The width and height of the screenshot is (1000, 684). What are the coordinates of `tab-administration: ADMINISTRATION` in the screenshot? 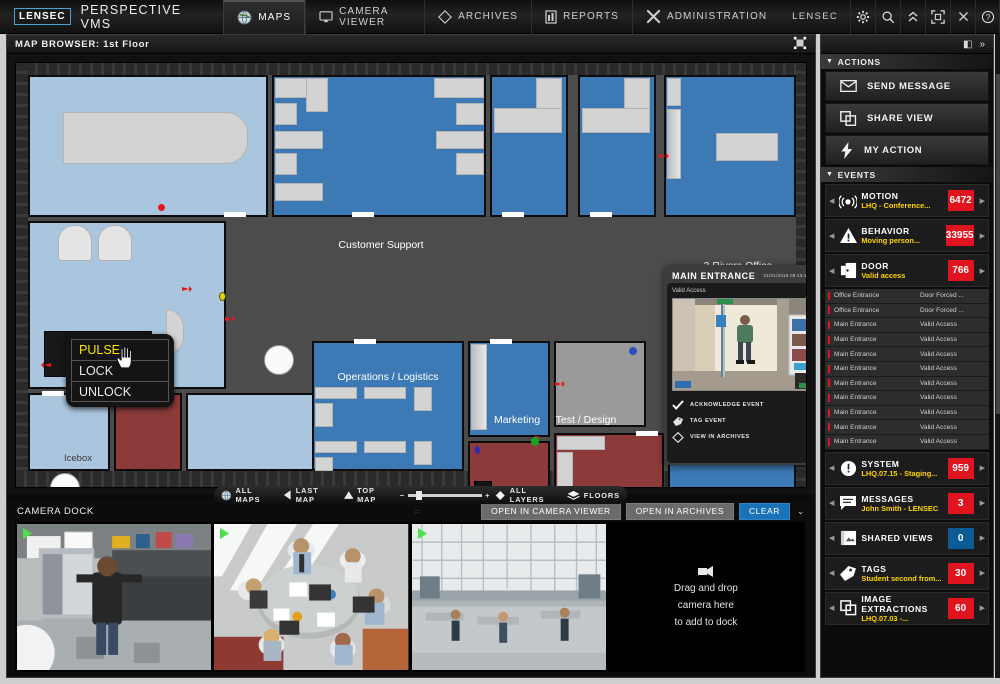 It's located at (705, 17).